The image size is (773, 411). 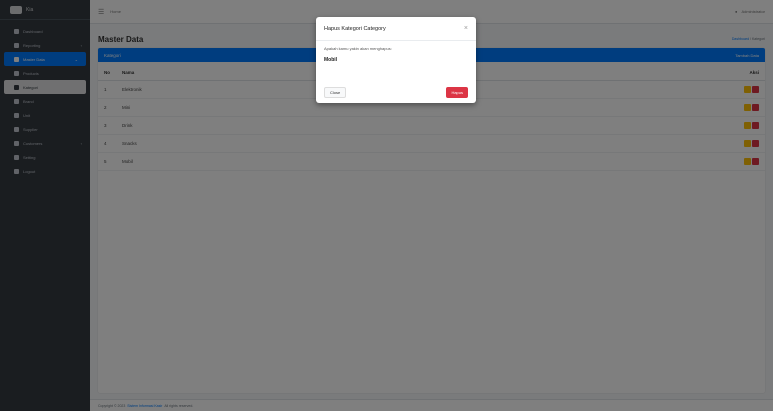 I want to click on confirm-delete-button: Hapus, so click(x=457, y=92).